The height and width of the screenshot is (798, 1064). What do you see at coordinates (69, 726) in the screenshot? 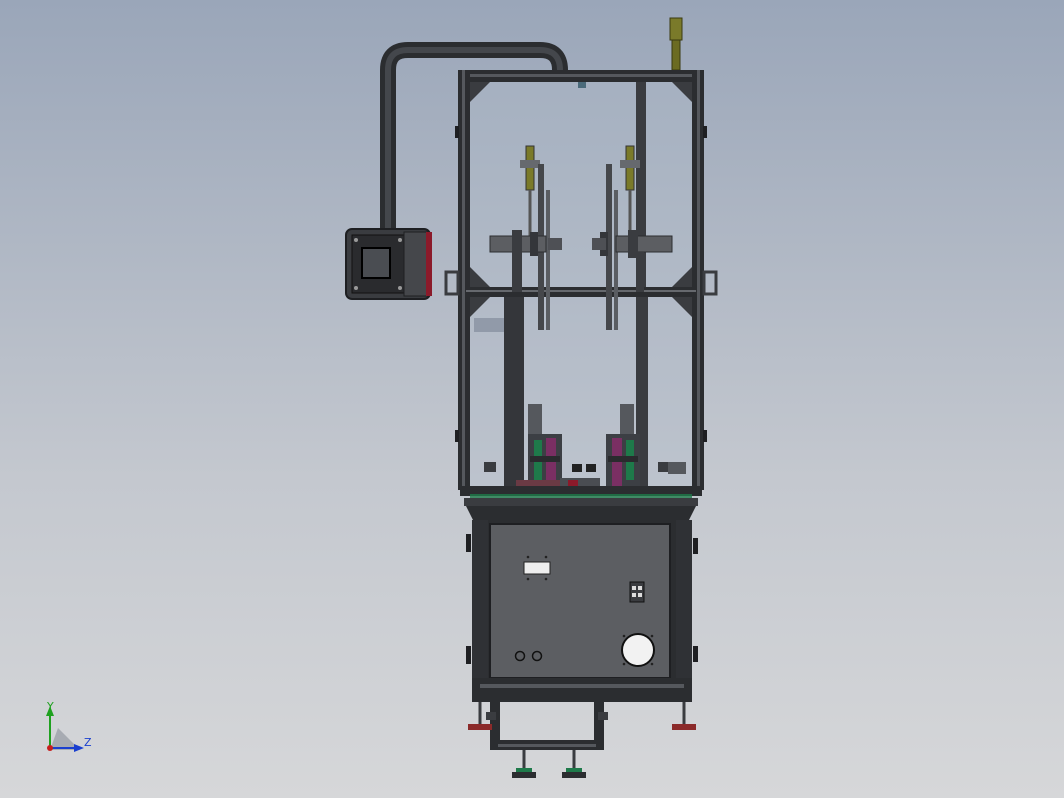
I see `coordinate-triad: Y Z` at bounding box center [69, 726].